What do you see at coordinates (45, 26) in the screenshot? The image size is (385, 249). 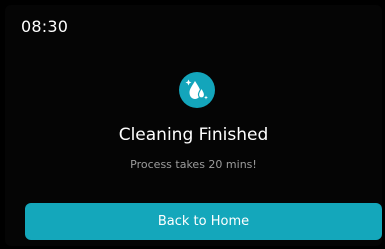 I see `status-time: 08:30` at bounding box center [45, 26].